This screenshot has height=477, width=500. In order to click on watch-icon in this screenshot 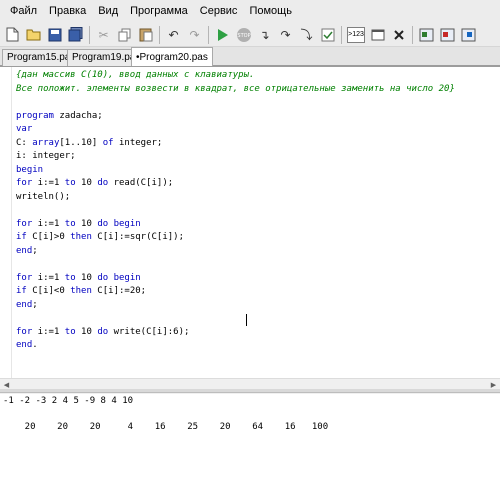, I will do `click(327, 34)`.